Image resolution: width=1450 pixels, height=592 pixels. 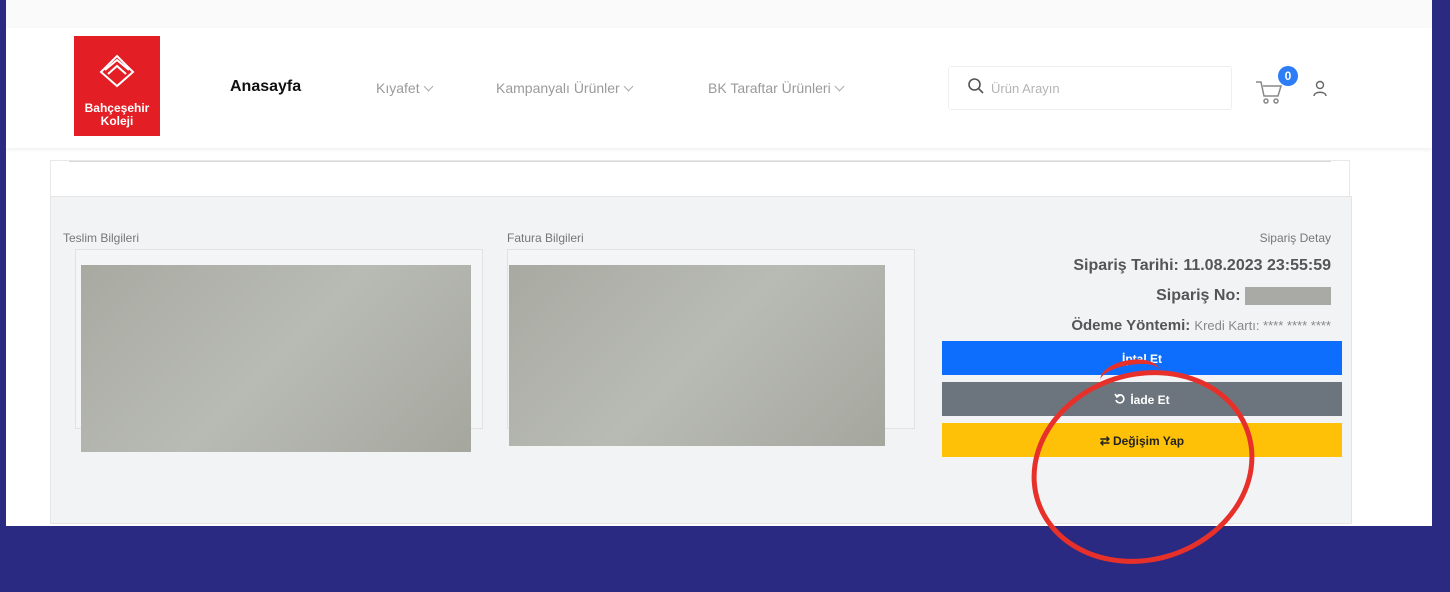 I want to click on order-panel-header, so click(x=700, y=178).